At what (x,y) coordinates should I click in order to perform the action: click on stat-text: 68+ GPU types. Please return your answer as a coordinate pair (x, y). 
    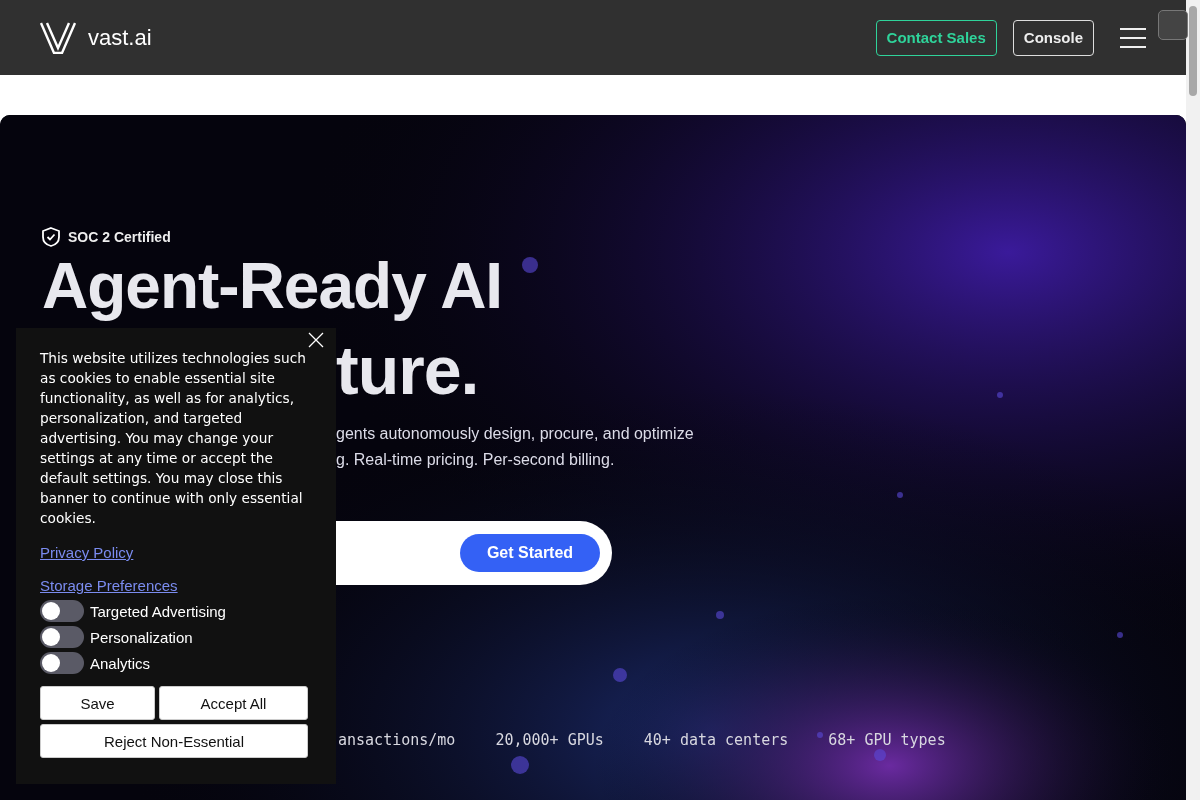
    Looking at the image, I should click on (887, 740).